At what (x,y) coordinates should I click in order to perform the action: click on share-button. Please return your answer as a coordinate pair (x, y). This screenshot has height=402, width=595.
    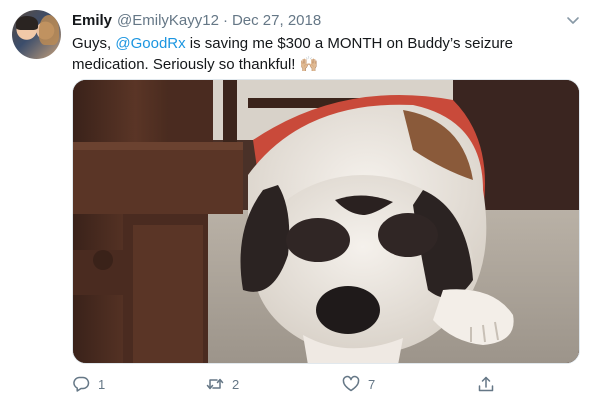
    Looking at the image, I should click on (490, 384).